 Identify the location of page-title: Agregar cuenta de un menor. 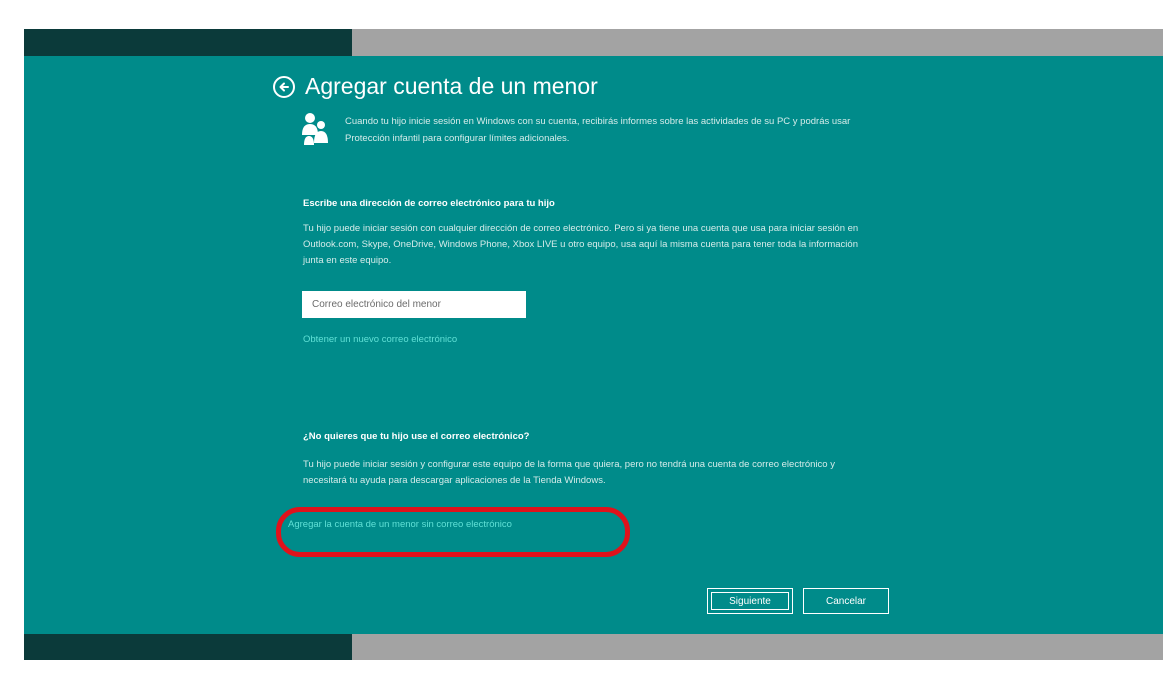
(451, 86).